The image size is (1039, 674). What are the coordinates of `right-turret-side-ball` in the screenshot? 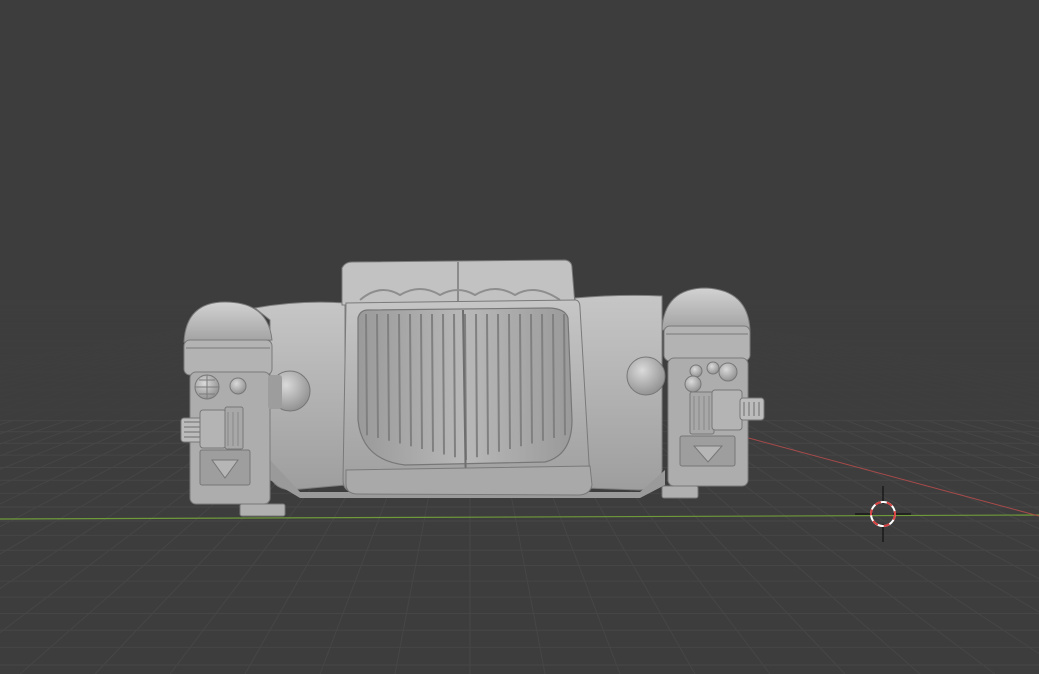 It's located at (646, 376).